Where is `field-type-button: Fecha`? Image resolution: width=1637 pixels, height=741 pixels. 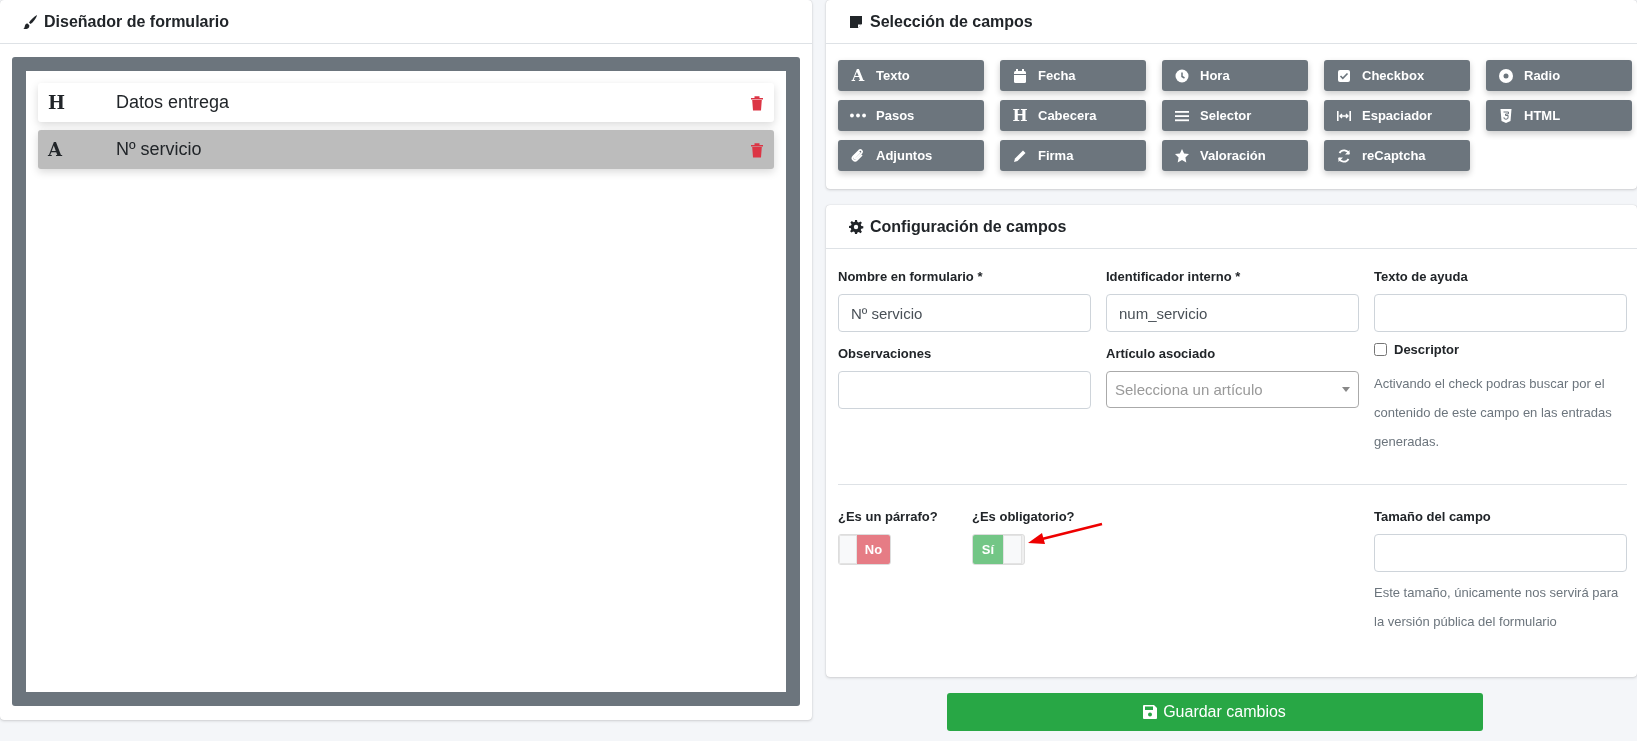 field-type-button: Fecha is located at coordinates (1073, 75).